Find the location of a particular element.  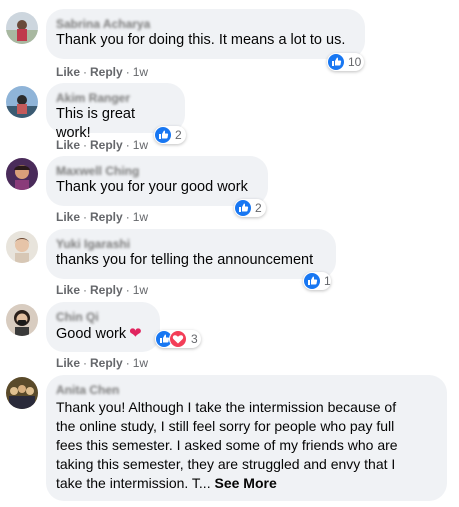

reaction-count: 10 is located at coordinates (345, 62).